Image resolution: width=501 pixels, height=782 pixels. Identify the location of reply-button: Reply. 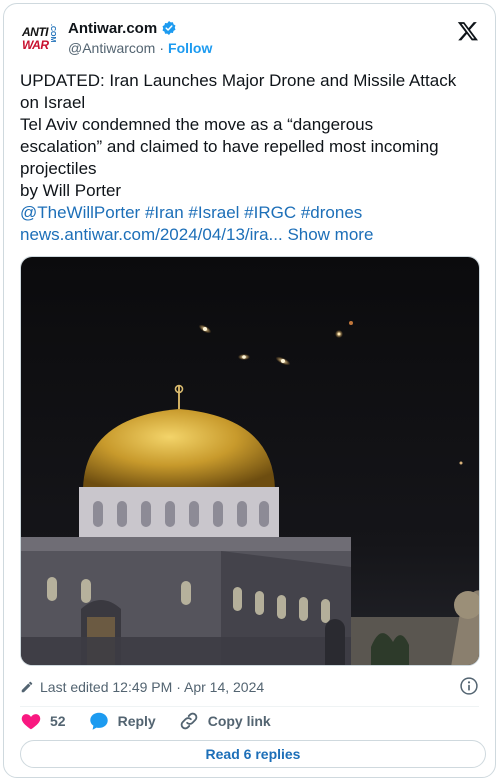
(122, 721).